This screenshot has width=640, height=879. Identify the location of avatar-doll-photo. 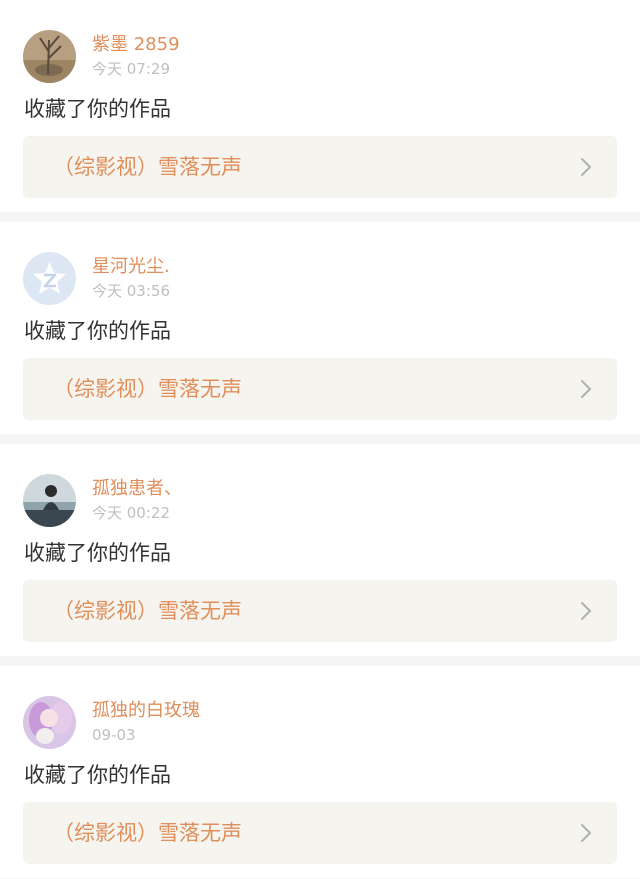
(49, 722).